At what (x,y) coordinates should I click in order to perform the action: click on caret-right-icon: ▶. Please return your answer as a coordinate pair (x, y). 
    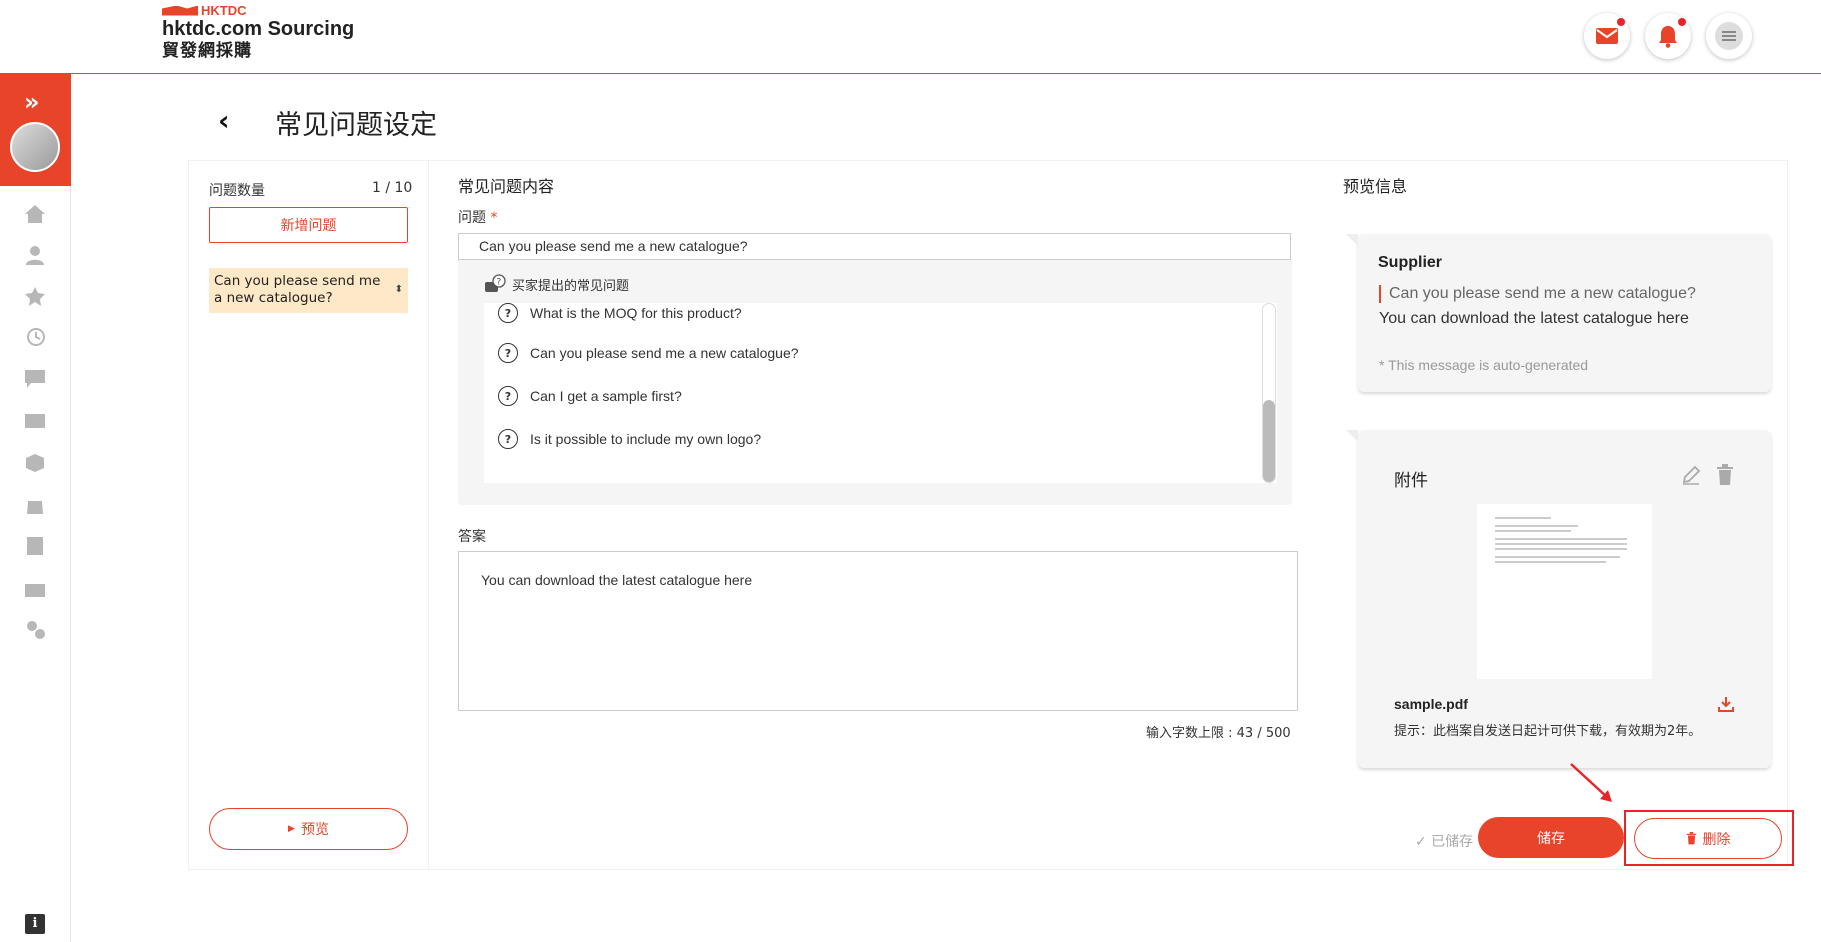
    Looking at the image, I should click on (291, 829).